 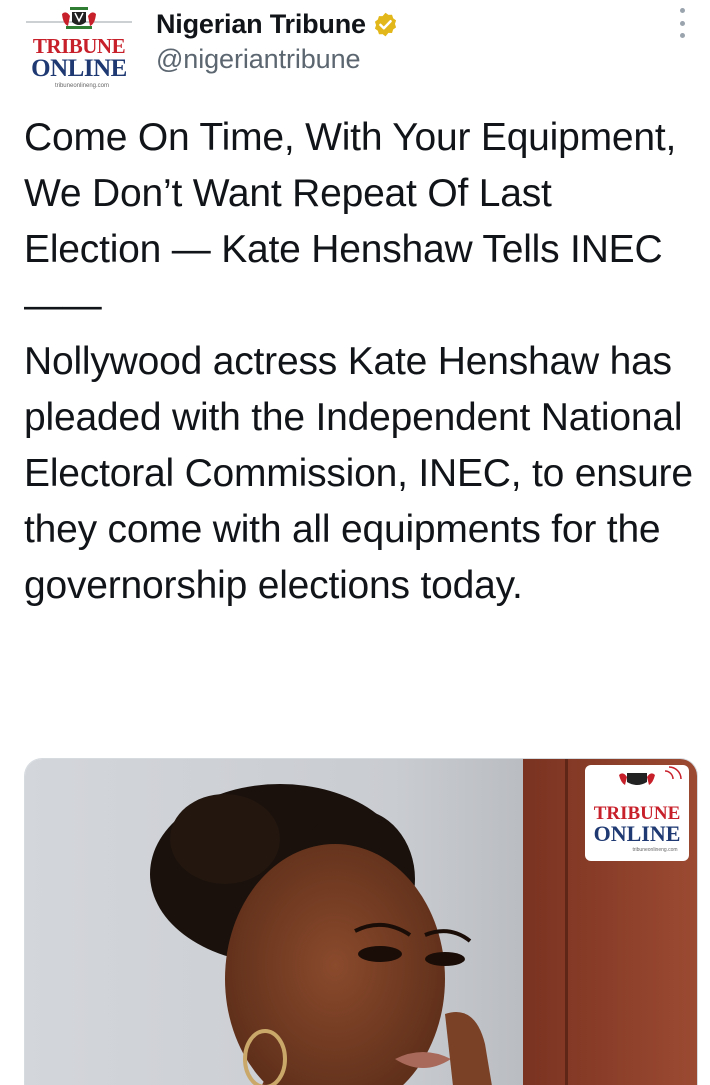 What do you see at coordinates (654, 850) in the screenshot?
I see `watermark-url: tribuneonlineng.com` at bounding box center [654, 850].